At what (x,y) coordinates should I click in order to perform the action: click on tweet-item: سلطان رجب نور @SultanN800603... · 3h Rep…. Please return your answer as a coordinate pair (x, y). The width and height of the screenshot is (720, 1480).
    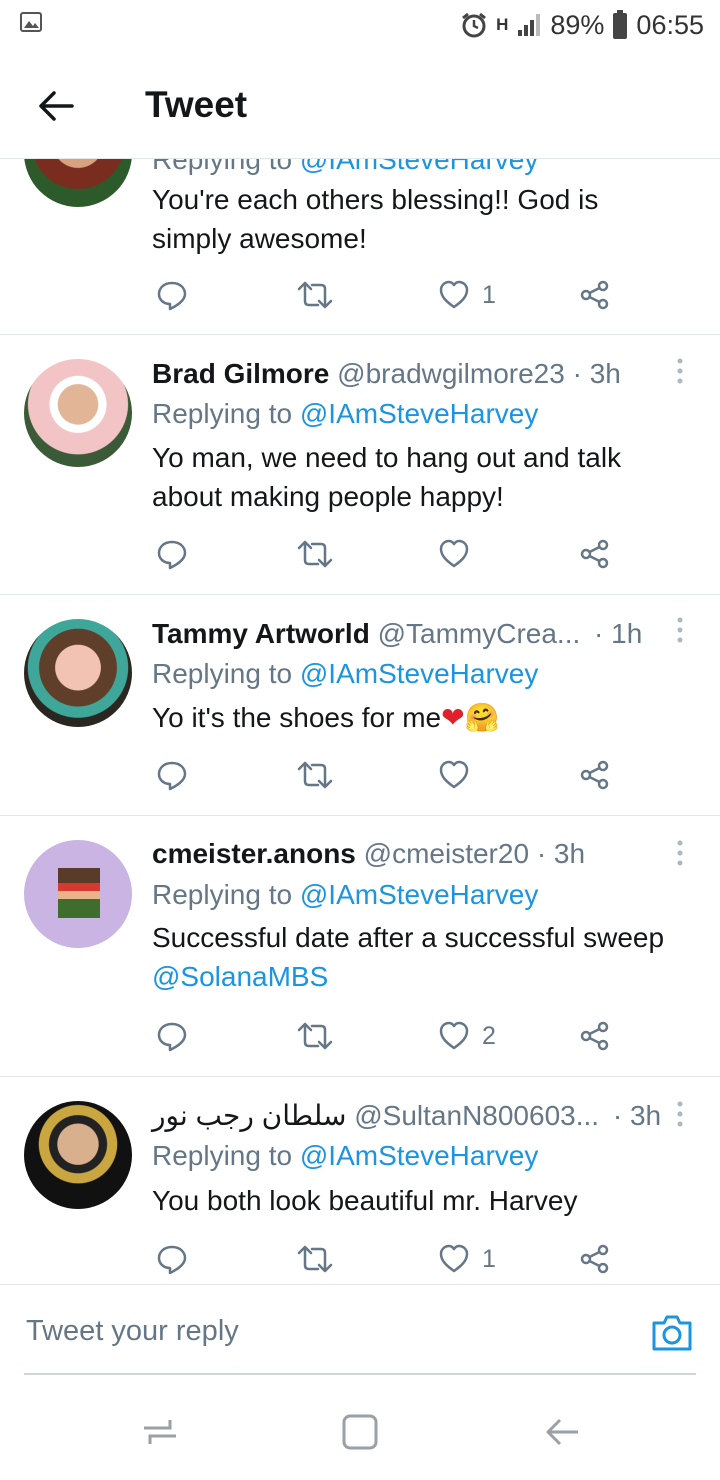
    Looking at the image, I should click on (360, 1180).